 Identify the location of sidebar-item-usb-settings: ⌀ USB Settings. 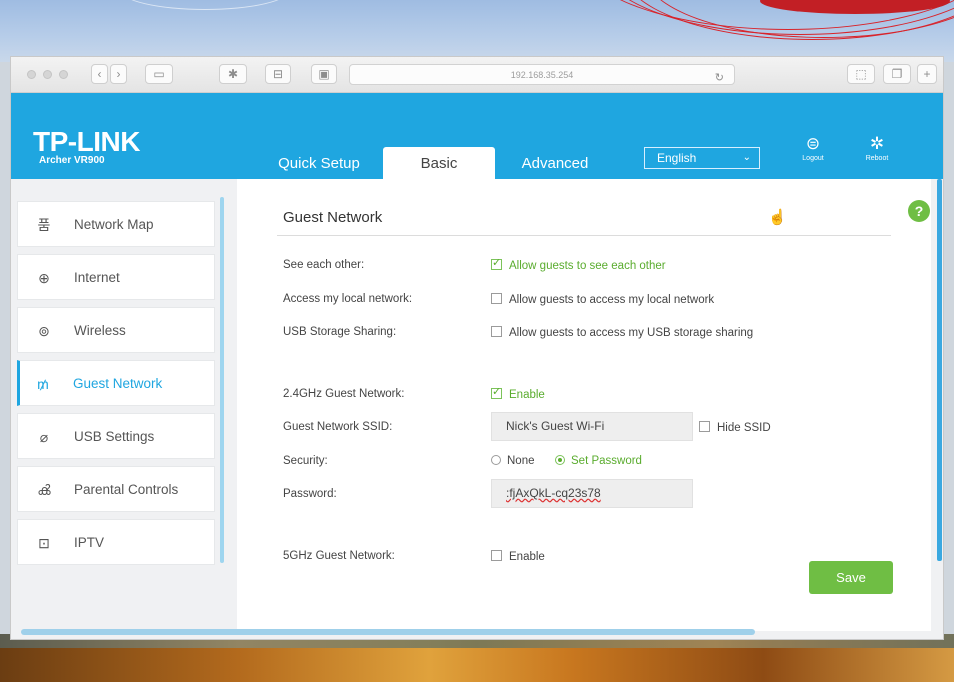
(116, 436).